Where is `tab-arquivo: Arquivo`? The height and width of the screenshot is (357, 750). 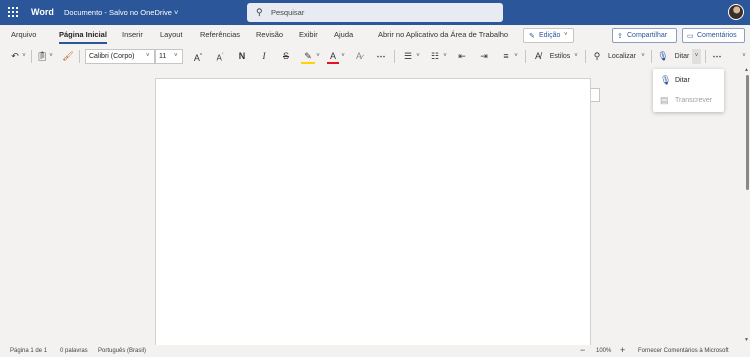 tab-arquivo: Arquivo is located at coordinates (23, 34).